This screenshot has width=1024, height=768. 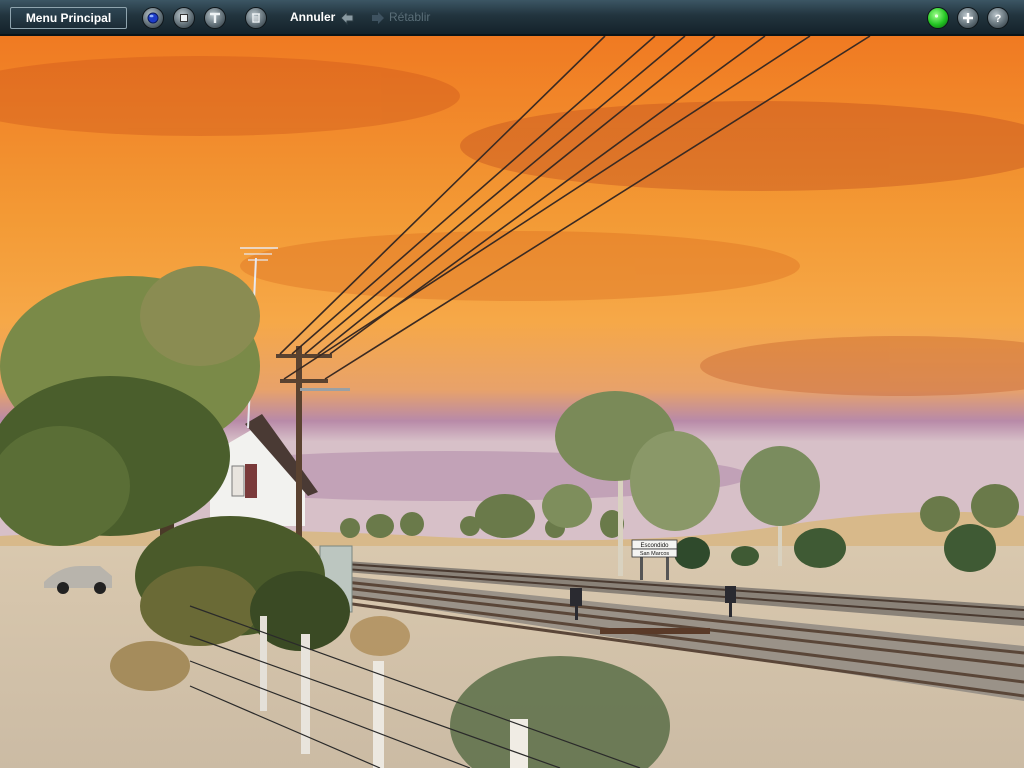 I want to click on delete-button, so click(x=256, y=18).